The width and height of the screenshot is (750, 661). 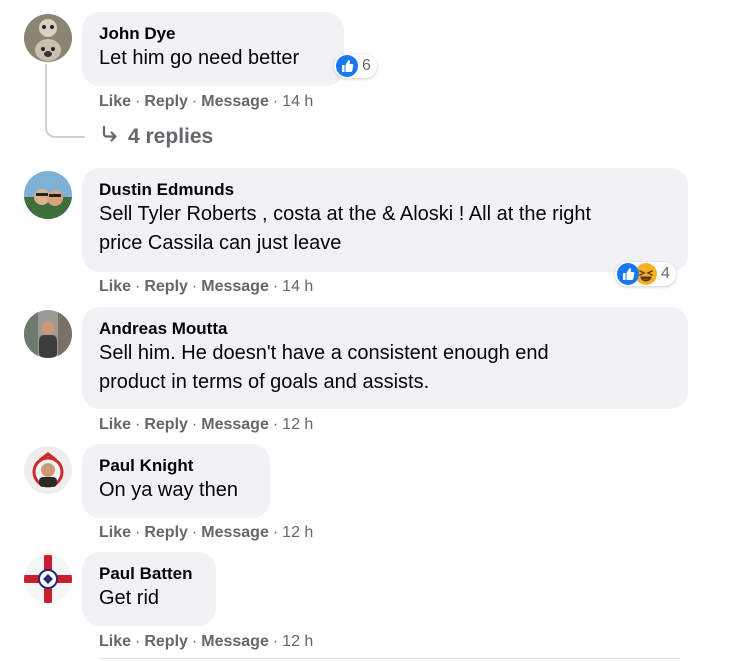 I want to click on replies-label: 4 replies, so click(x=171, y=136).